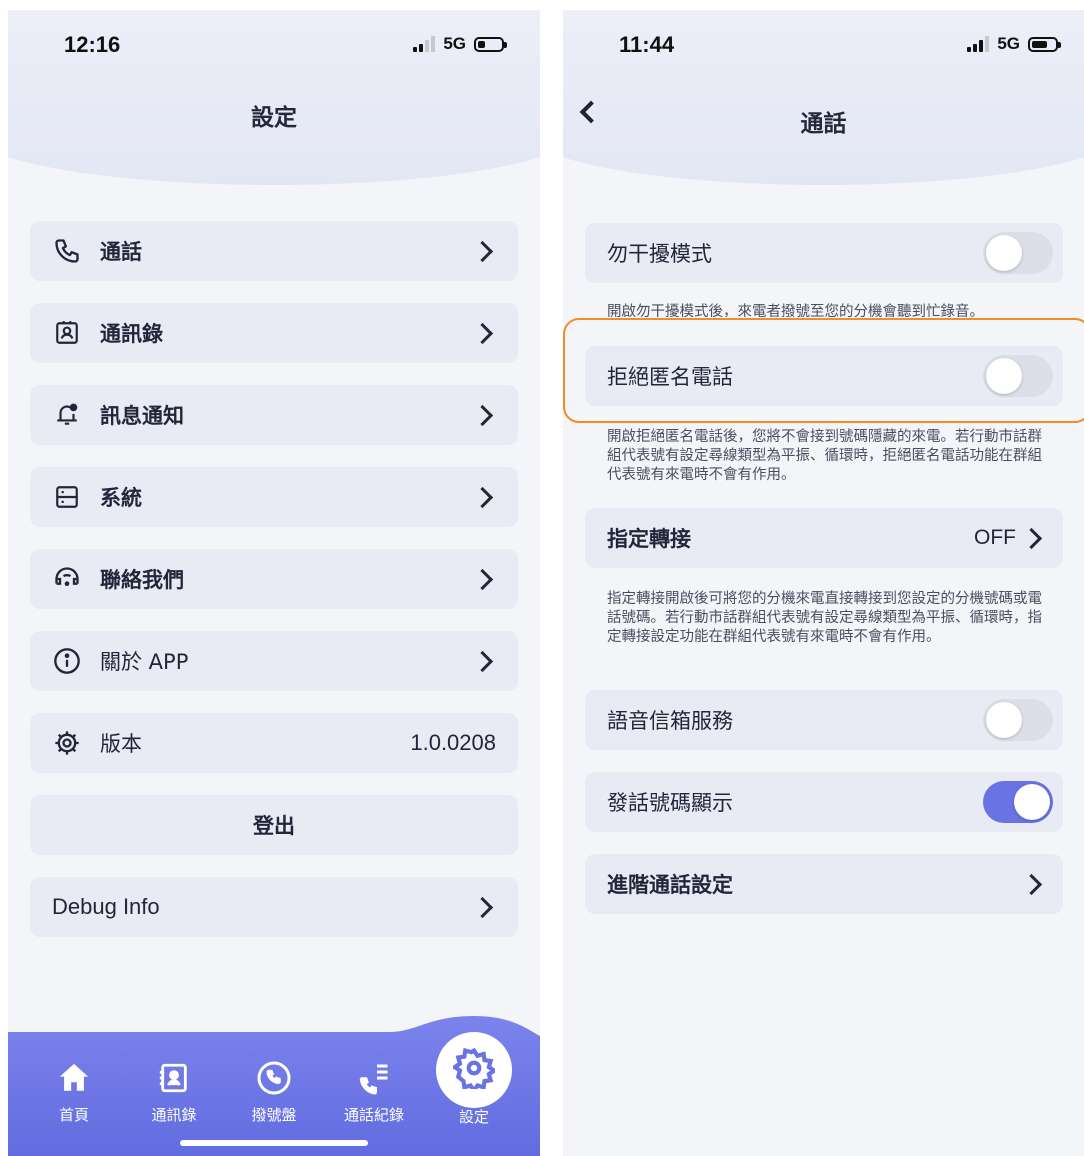 Image resolution: width=1084 pixels, height=1156 pixels. What do you see at coordinates (131, 334) in the screenshot?
I see `menu-item-label: 通訊錄` at bounding box center [131, 334].